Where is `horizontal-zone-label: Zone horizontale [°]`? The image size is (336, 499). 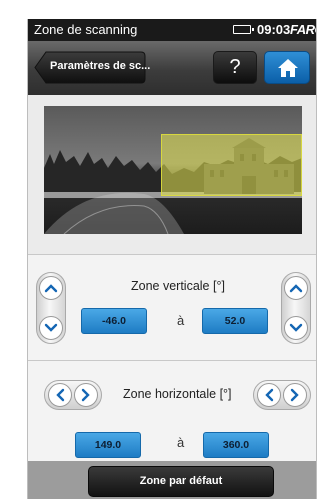
horizontal-zone-label: Zone horizontale [°] is located at coordinates (177, 394).